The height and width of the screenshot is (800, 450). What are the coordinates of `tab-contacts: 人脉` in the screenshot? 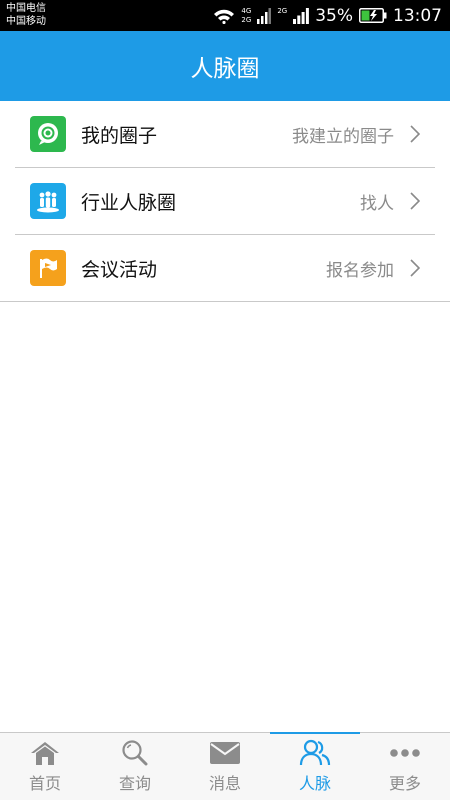 It's located at (315, 766).